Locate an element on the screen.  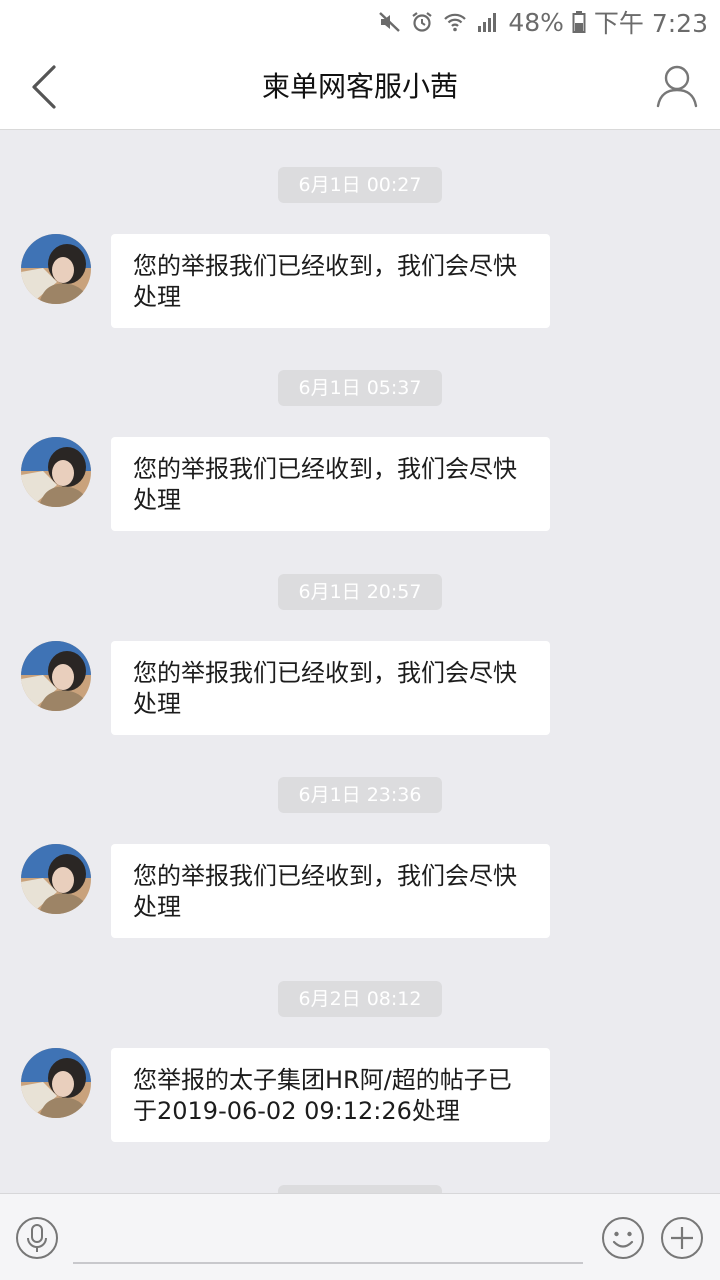
profile-button is located at coordinates (677, 86).